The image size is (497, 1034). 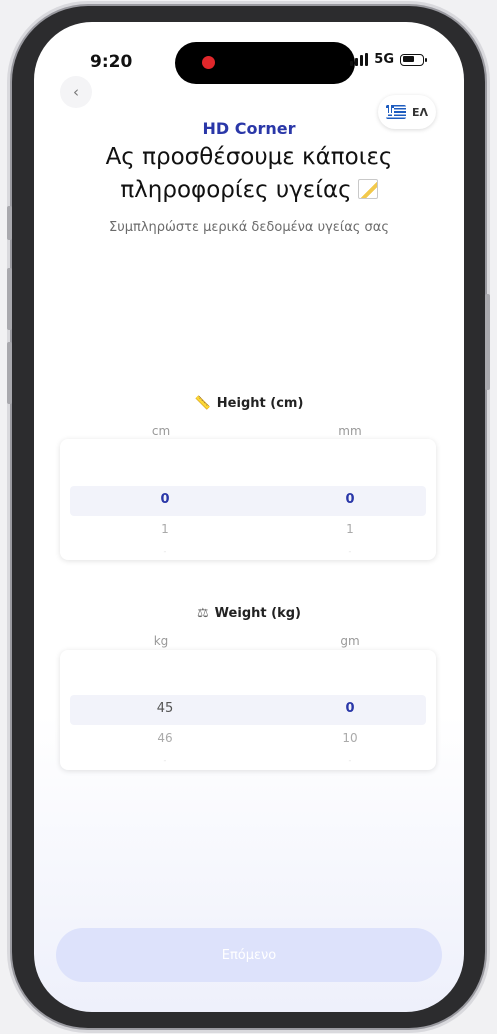 I want to click on back-button: ‹, so click(x=76, y=92).